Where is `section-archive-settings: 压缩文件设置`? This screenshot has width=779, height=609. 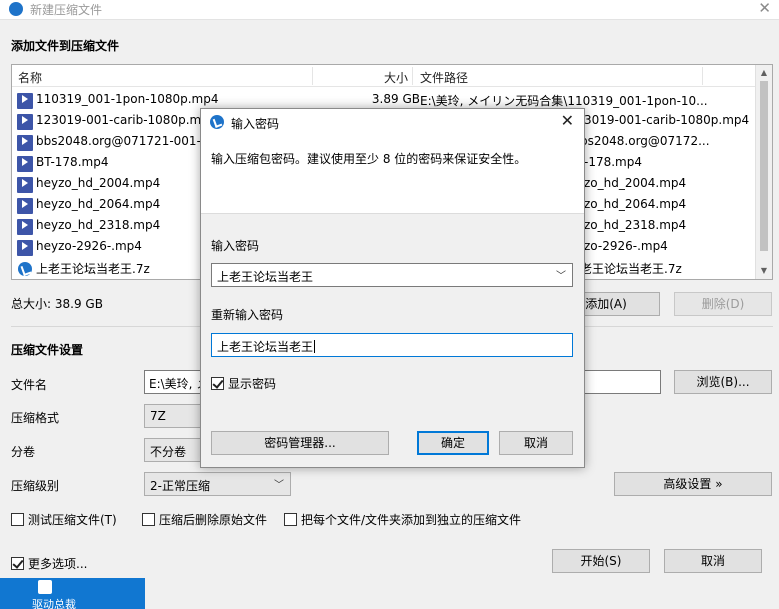 section-archive-settings: 压缩文件设置 is located at coordinates (47, 350).